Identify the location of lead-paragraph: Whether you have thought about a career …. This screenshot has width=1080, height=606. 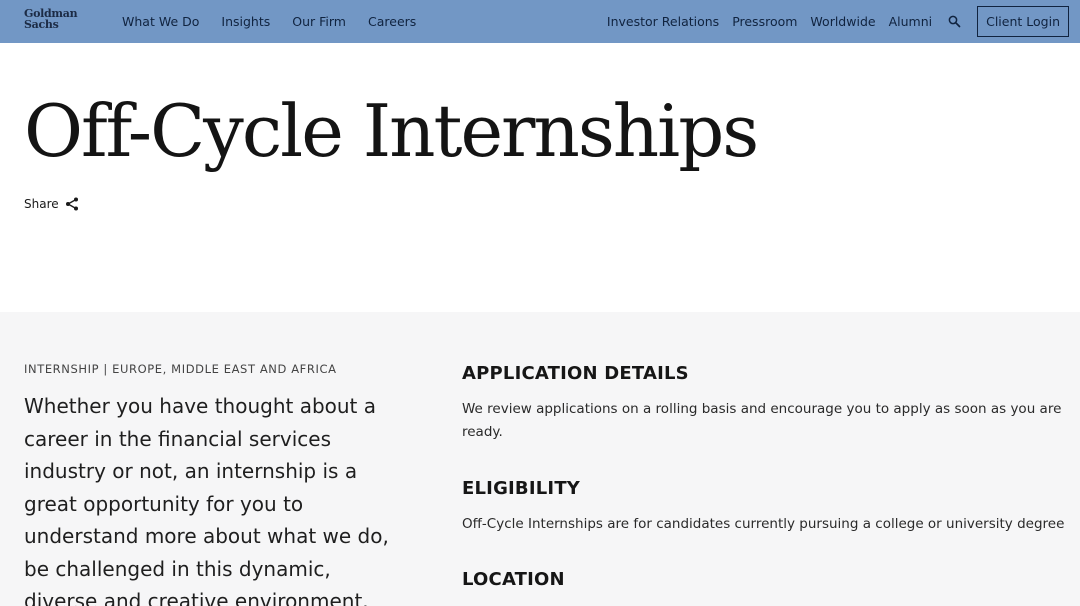
(206, 500).